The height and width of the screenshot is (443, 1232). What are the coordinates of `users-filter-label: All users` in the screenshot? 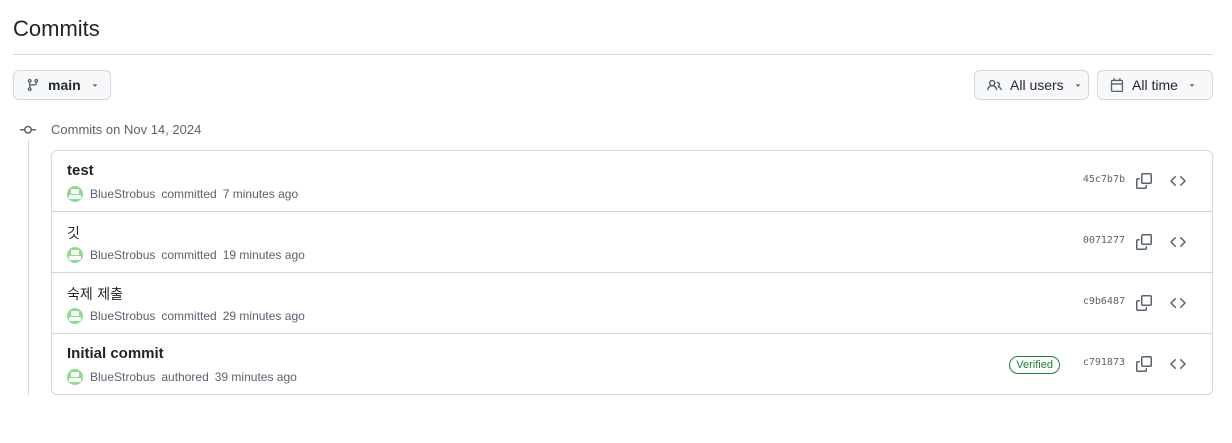 It's located at (1037, 85).